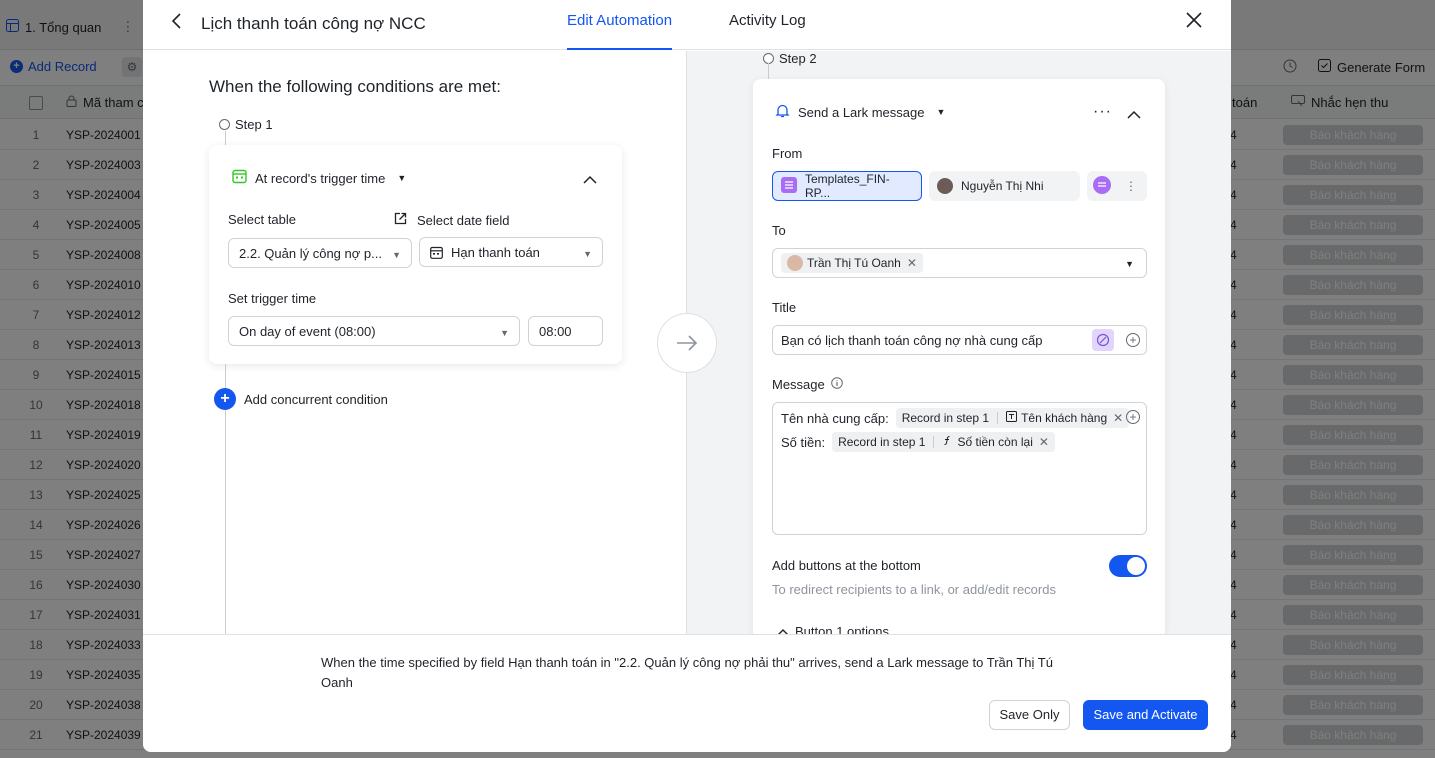  I want to click on from-label: From, so click(787, 153).